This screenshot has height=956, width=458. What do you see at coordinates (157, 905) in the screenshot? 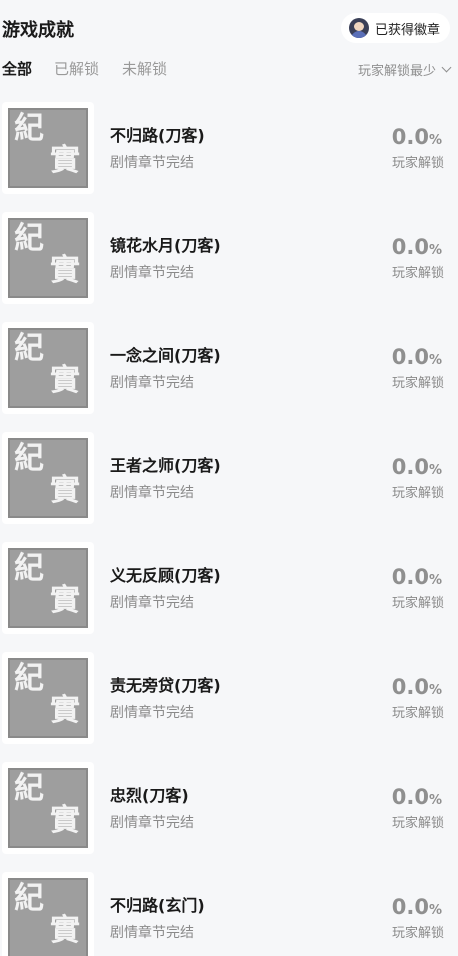
I see `achievement-name: 不归路(玄门)` at bounding box center [157, 905].